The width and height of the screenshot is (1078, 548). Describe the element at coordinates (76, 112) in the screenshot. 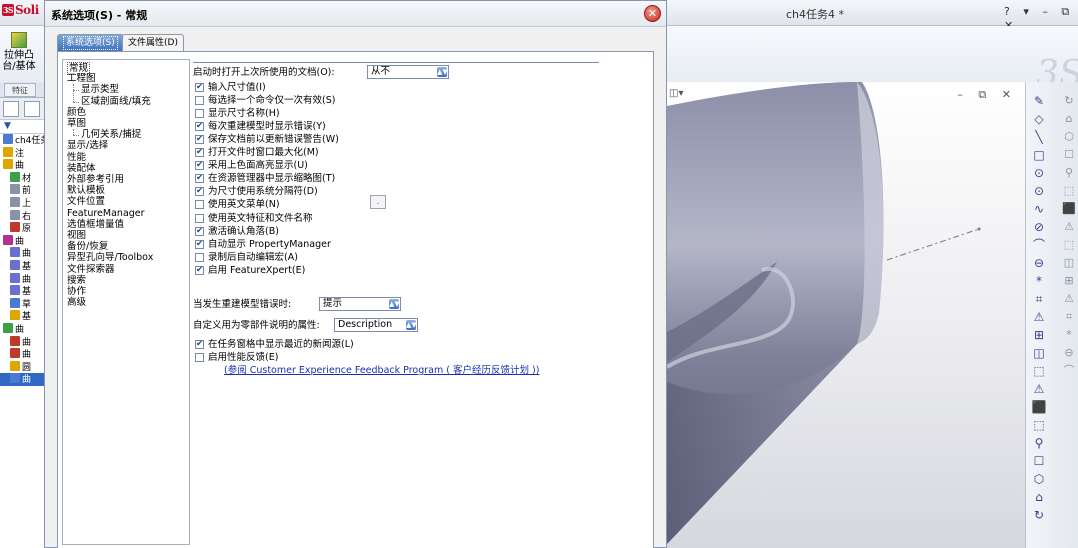

I see `category-item: 颜色` at that location.